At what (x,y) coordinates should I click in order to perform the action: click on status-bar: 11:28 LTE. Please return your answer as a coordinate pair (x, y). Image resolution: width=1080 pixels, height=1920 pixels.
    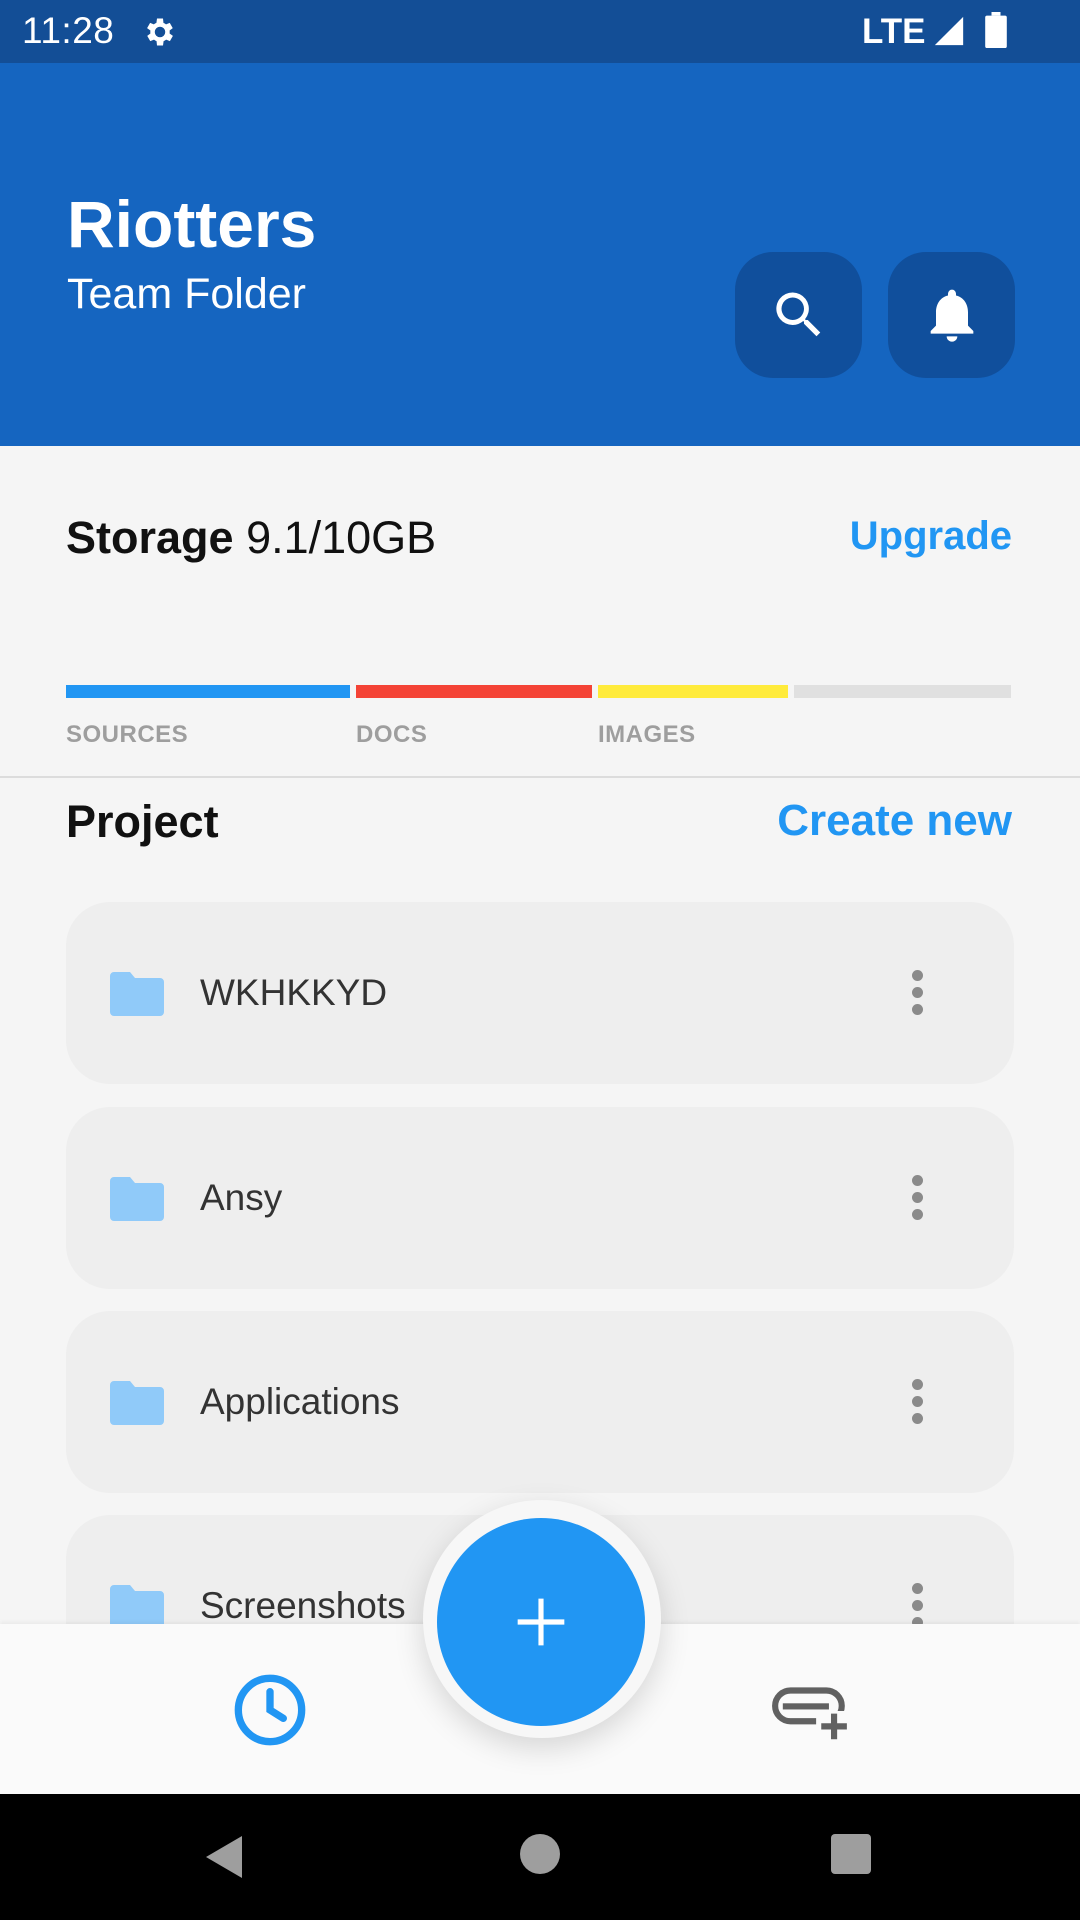
    Looking at the image, I should click on (540, 31).